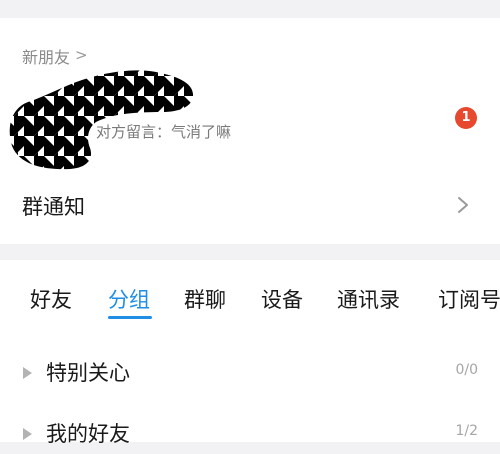 Image resolution: width=500 pixels, height=454 pixels. What do you see at coordinates (250, 434) in the screenshot?
I see `group-row-my-friends: 我的好友 1/2` at bounding box center [250, 434].